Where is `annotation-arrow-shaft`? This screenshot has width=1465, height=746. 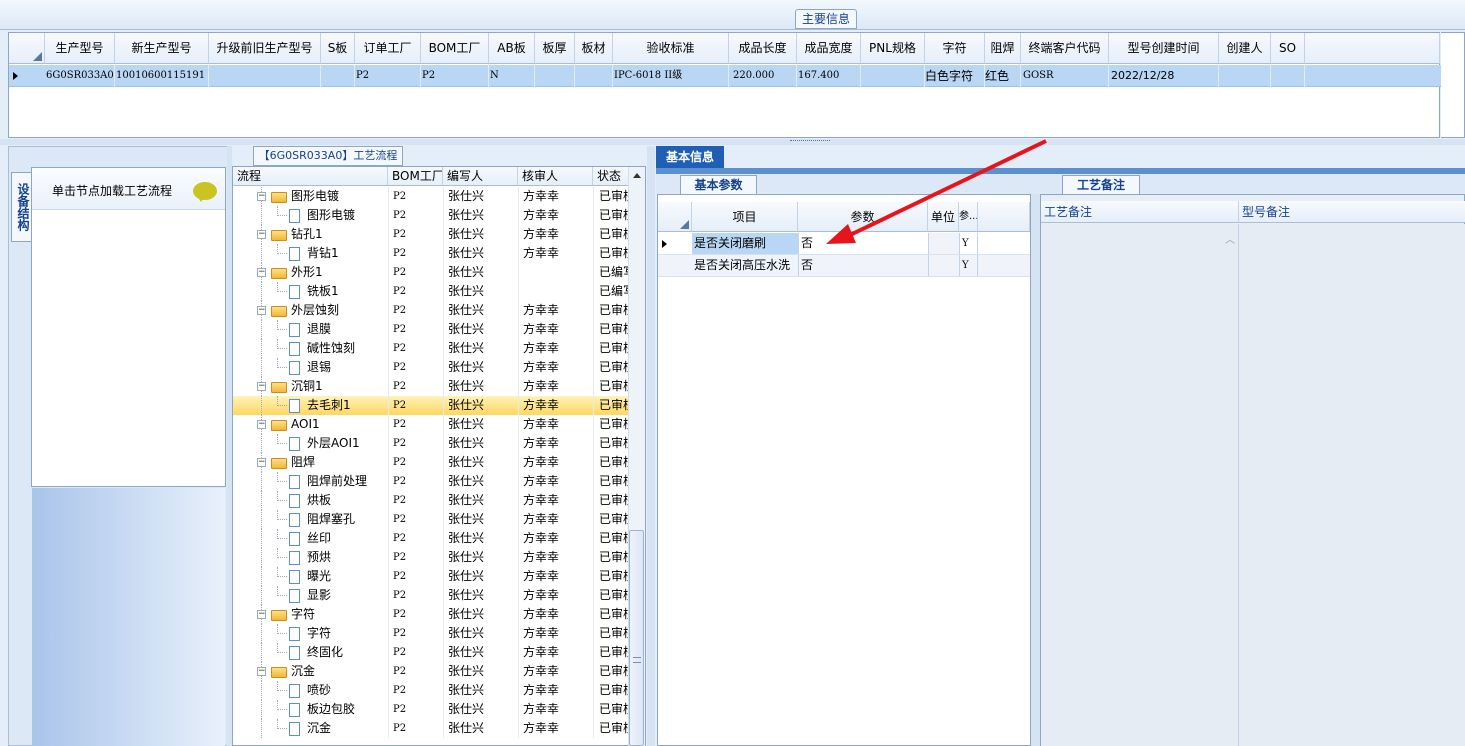
annotation-arrow-shaft is located at coordinates (947, 188).